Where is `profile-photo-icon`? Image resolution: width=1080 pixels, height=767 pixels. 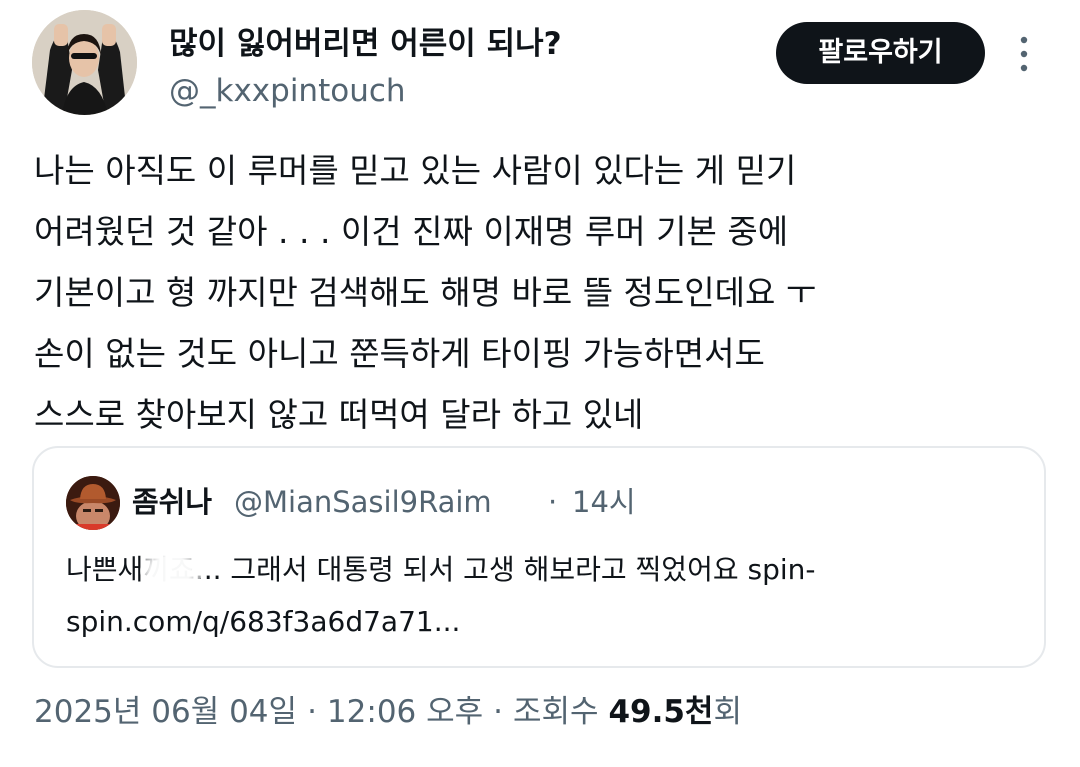 profile-photo-icon is located at coordinates (84, 62).